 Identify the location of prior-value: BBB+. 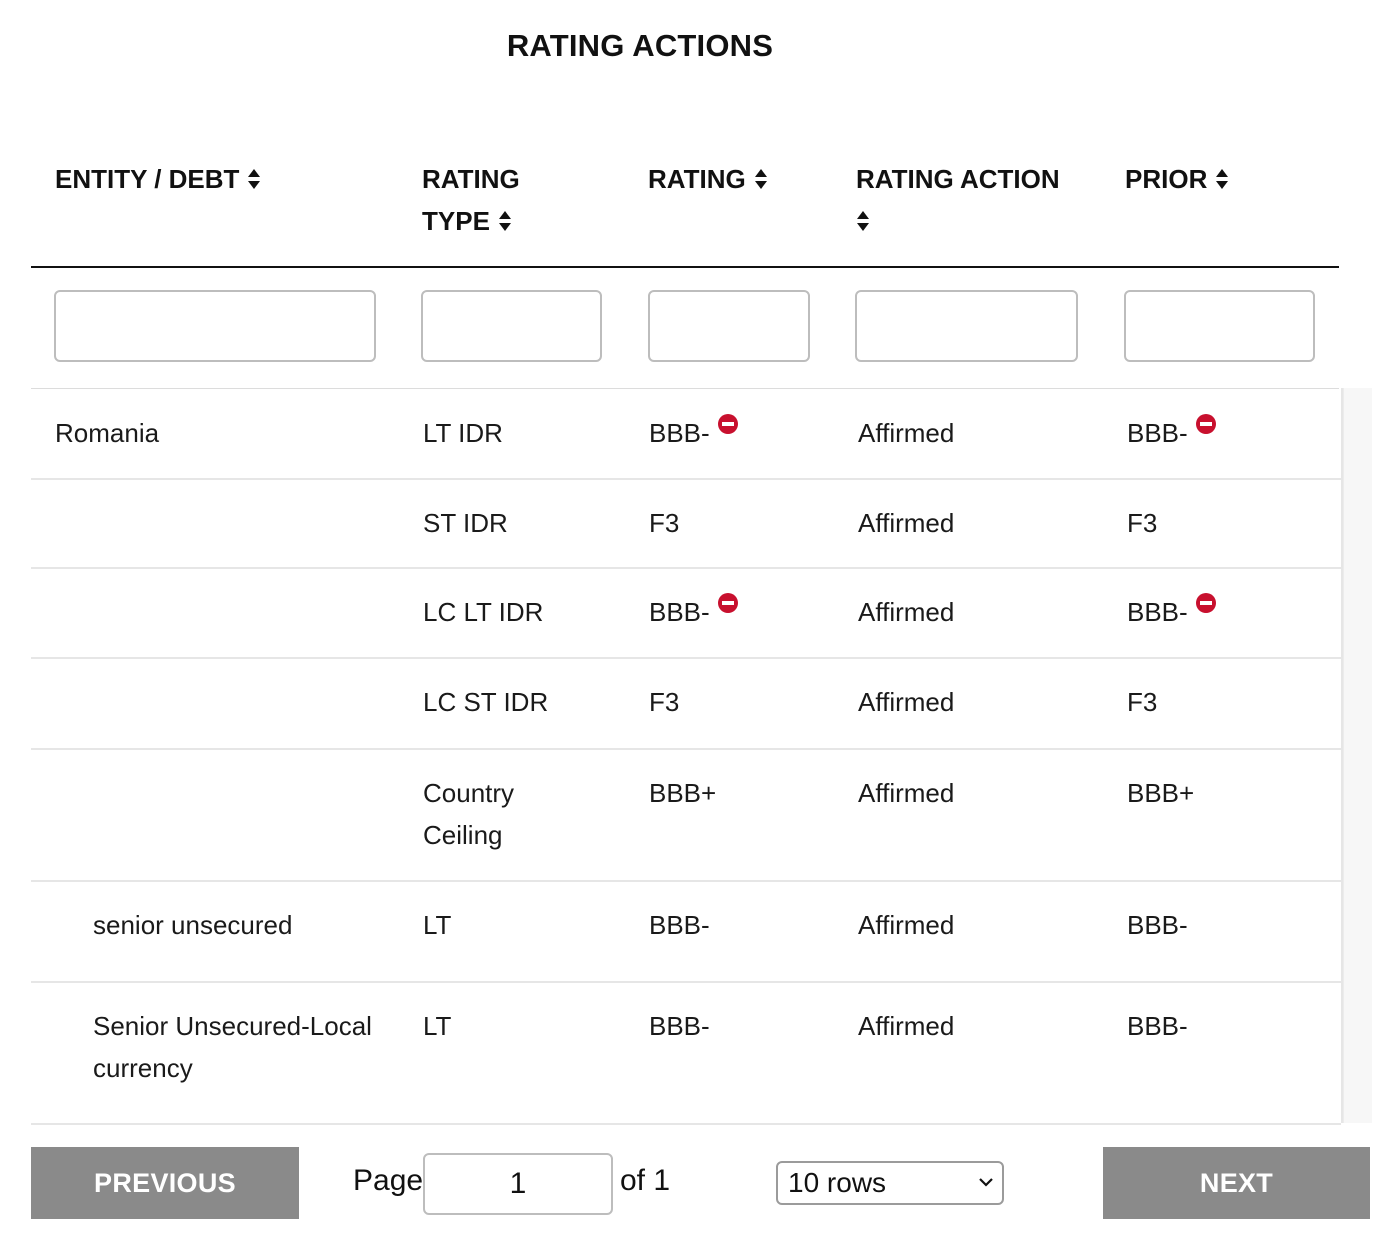
(1161, 793).